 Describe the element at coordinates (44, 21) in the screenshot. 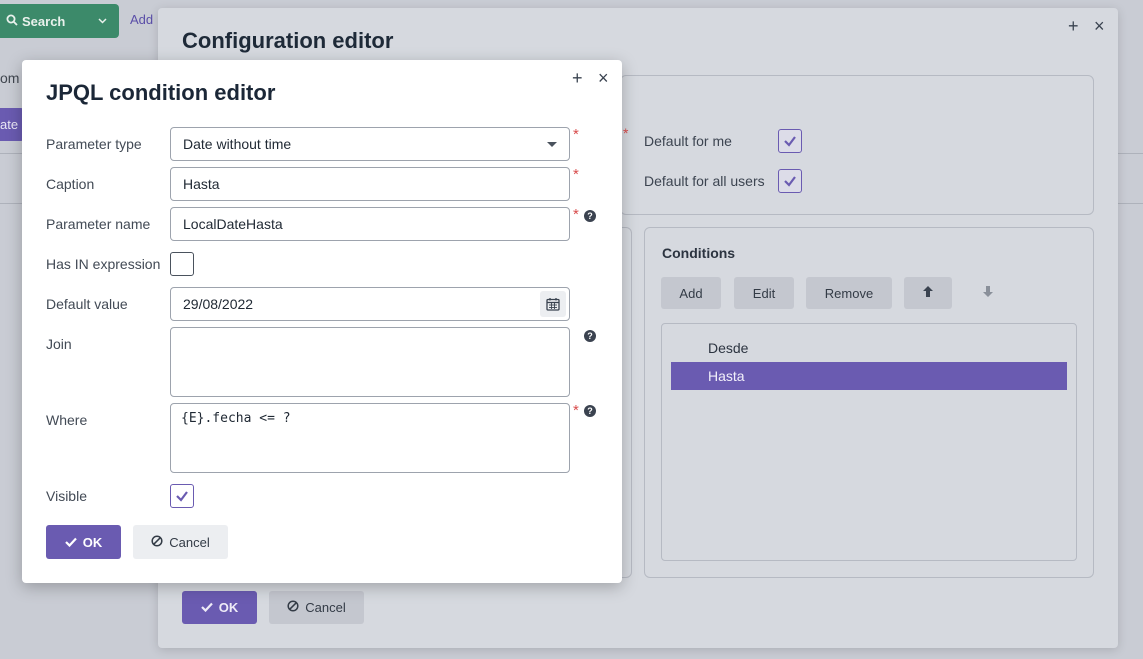

I see `search-button-label: Search` at that location.